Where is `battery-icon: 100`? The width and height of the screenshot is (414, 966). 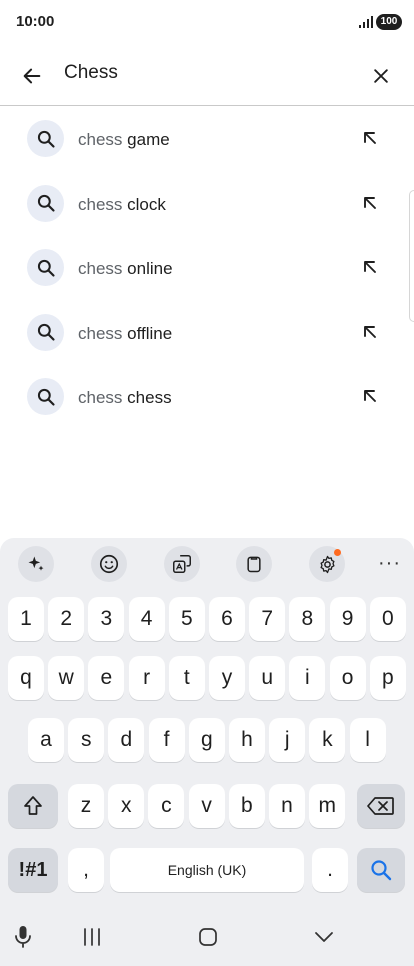
battery-icon: 100 is located at coordinates (389, 22).